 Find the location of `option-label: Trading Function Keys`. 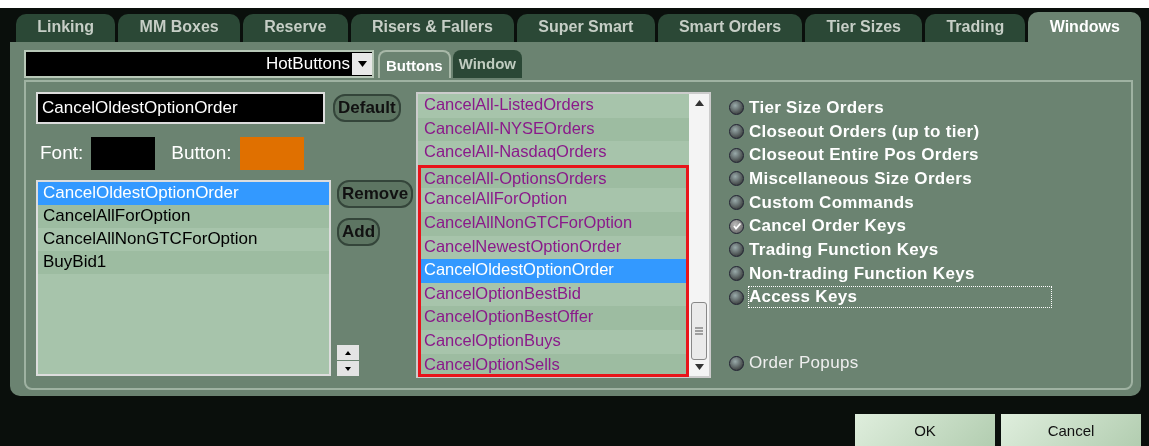

option-label: Trading Function Keys is located at coordinates (845, 249).